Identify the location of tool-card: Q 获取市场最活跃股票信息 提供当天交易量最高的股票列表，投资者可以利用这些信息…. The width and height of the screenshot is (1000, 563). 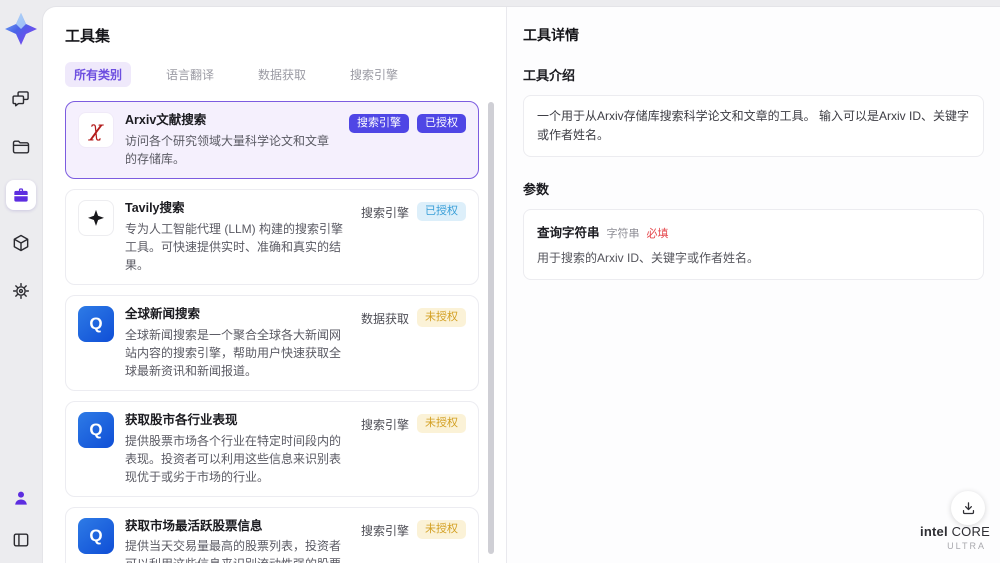
(272, 534).